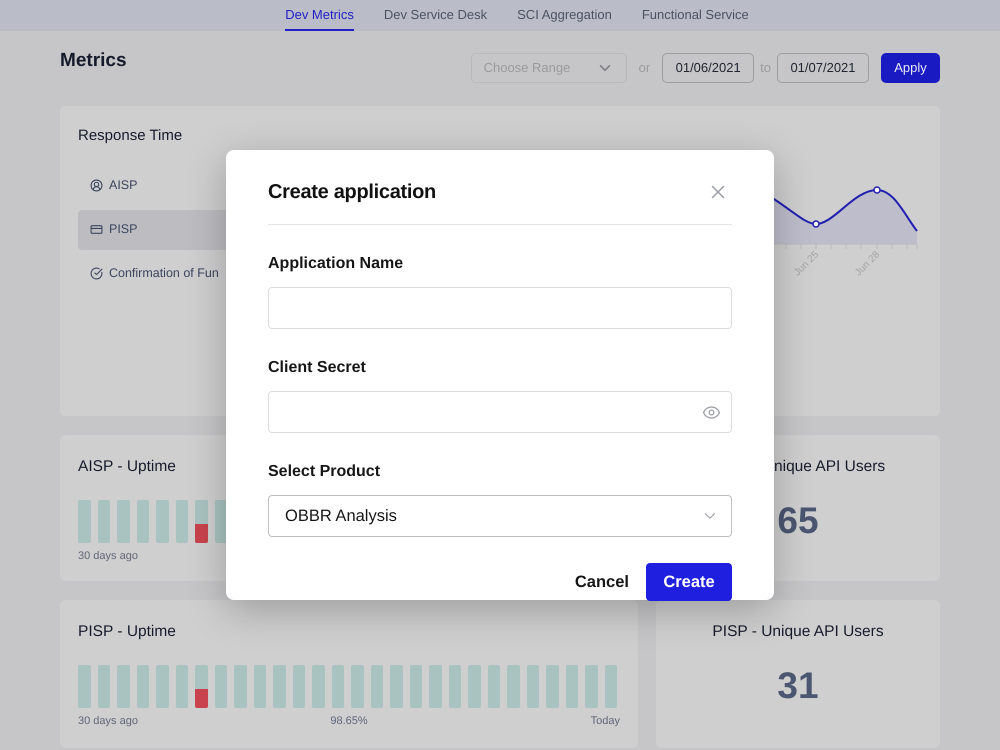 This screenshot has width=1000, height=750. Describe the element at coordinates (564, 15) in the screenshot. I see `nav-tab: SCI Aggregation` at that location.